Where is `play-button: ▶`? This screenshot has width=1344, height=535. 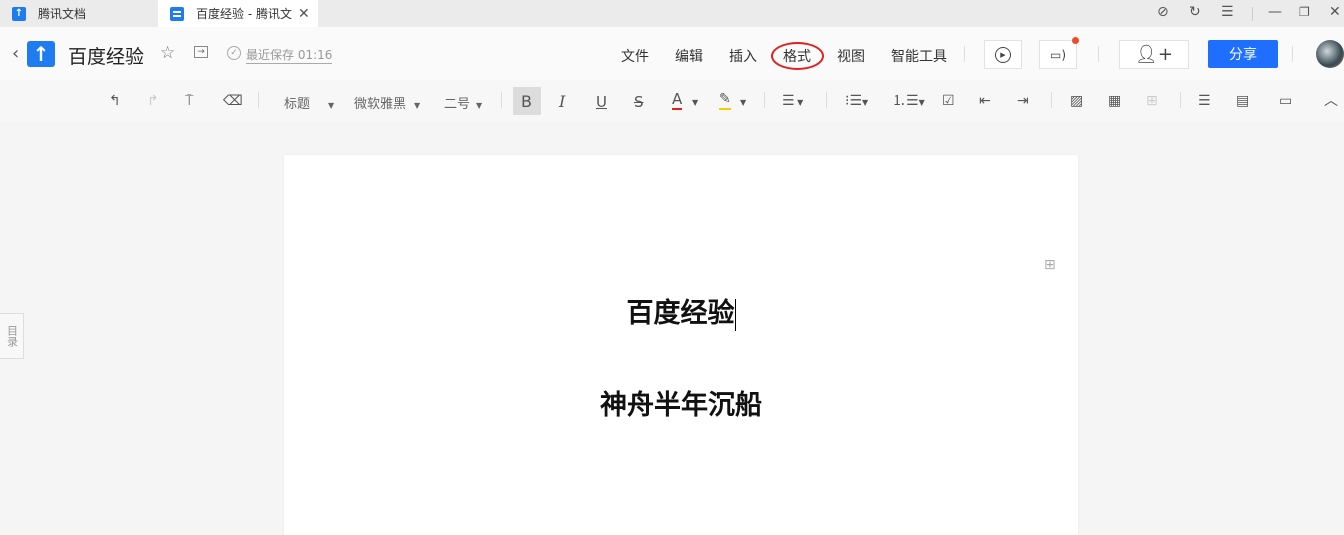
play-button: ▶ is located at coordinates (1003, 54).